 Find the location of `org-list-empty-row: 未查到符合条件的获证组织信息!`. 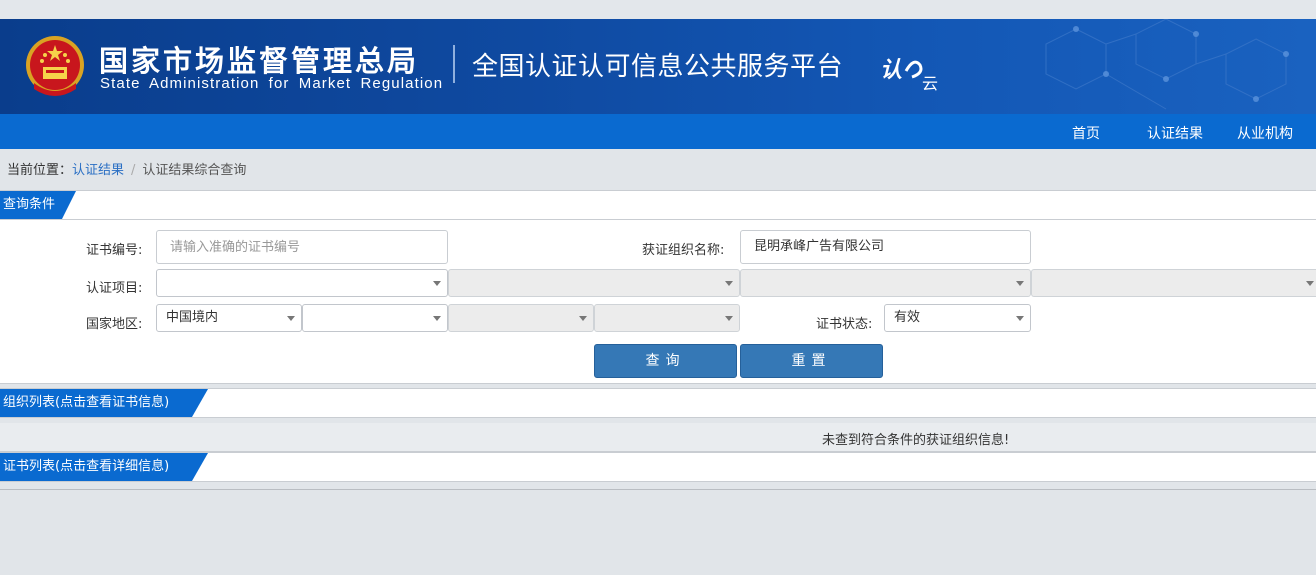

org-list-empty-row: 未查到符合条件的获证组织信息! is located at coordinates (658, 437).